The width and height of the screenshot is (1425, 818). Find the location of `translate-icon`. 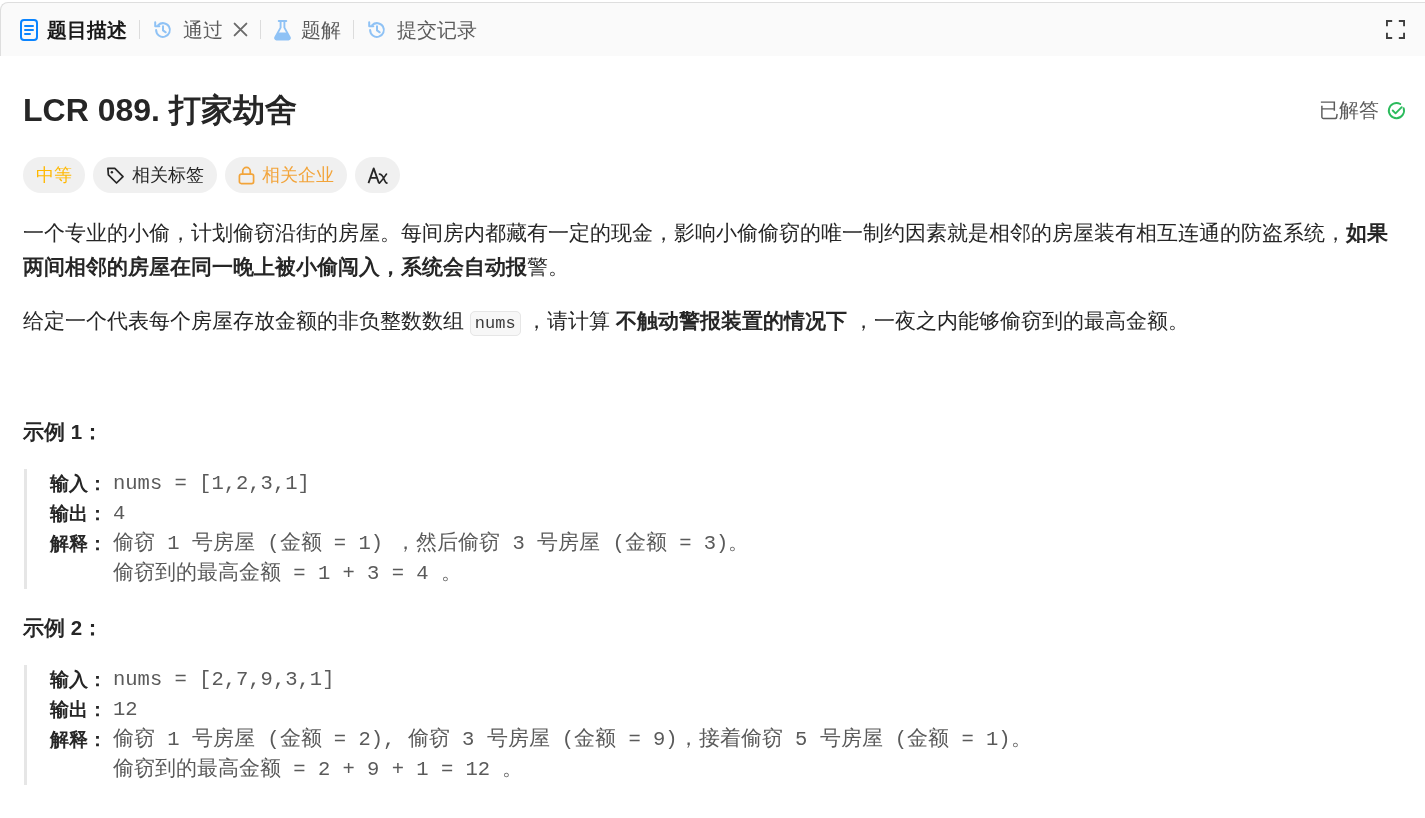

translate-icon is located at coordinates (377, 175).